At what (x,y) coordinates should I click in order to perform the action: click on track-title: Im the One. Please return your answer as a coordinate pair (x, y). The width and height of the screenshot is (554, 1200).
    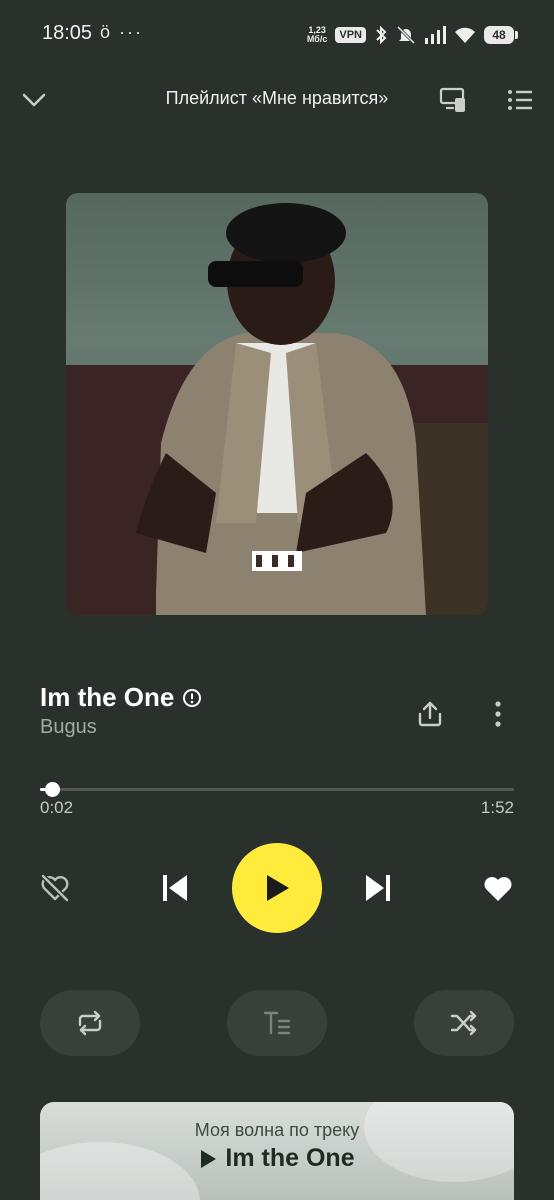
    Looking at the image, I should click on (107, 697).